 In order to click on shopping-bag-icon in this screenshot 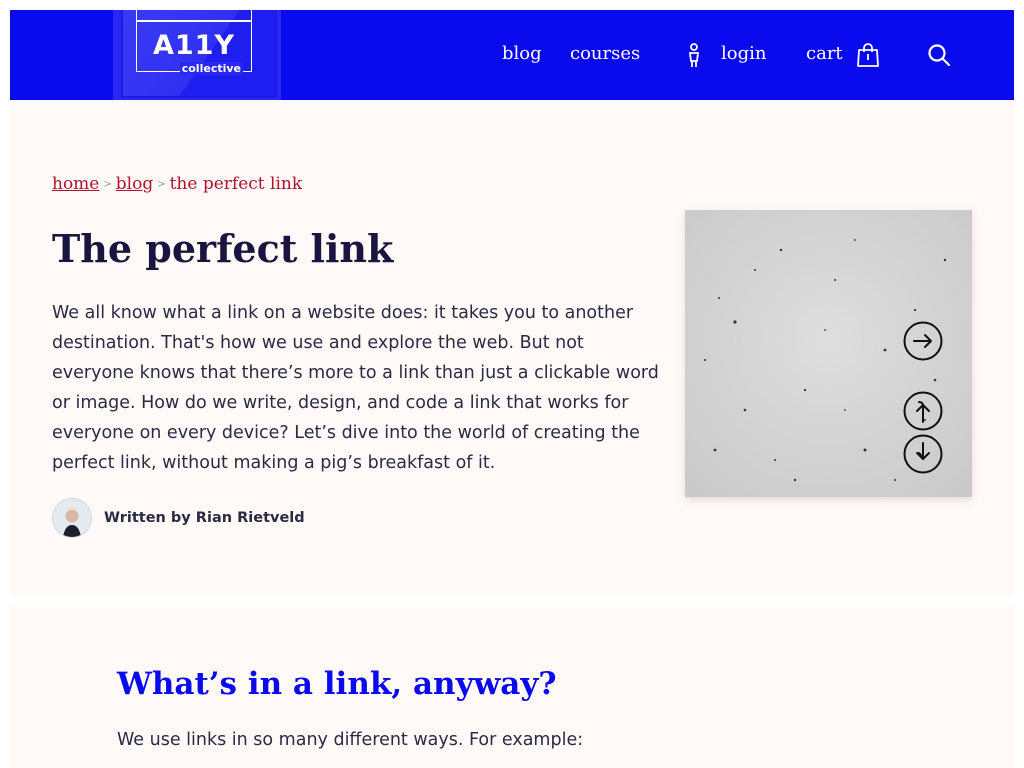, I will do `click(868, 57)`.